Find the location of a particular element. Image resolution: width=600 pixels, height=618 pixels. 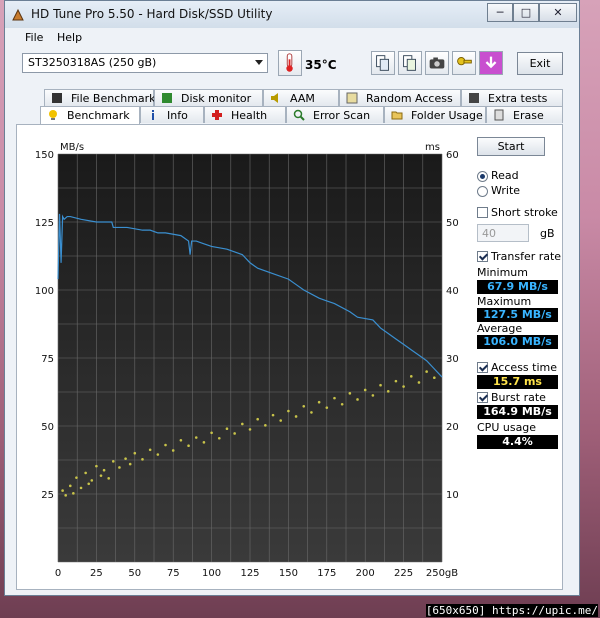

drive-select-value: ST3250318AS (250 gB) is located at coordinates (92, 62).